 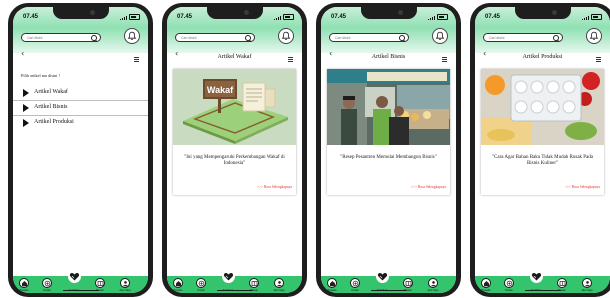 What do you see at coordinates (279, 290) in the screenshot?
I see `nav-akun-label: Akun Saya` at bounding box center [279, 290].